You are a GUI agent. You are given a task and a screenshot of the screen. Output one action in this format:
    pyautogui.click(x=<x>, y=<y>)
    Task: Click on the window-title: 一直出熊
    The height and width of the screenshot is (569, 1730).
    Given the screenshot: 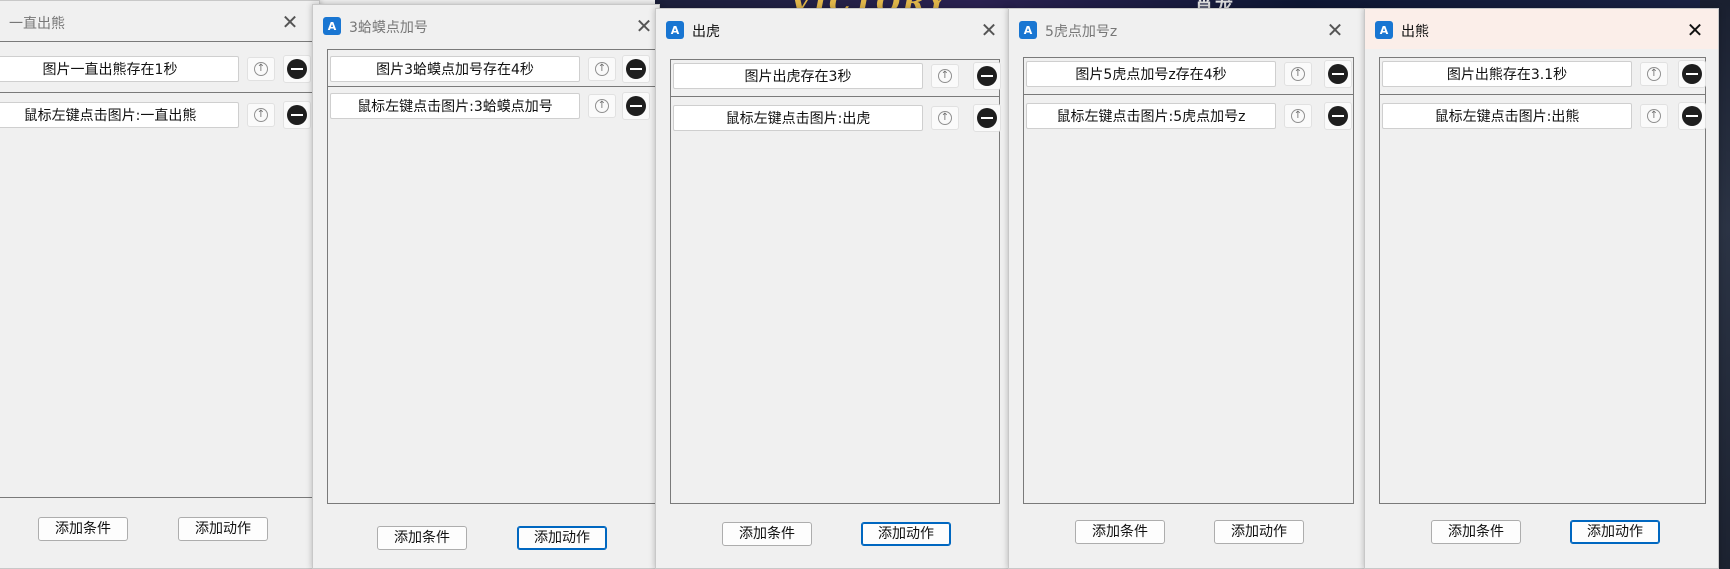 What is the action you would take?
    pyautogui.click(x=37, y=24)
    